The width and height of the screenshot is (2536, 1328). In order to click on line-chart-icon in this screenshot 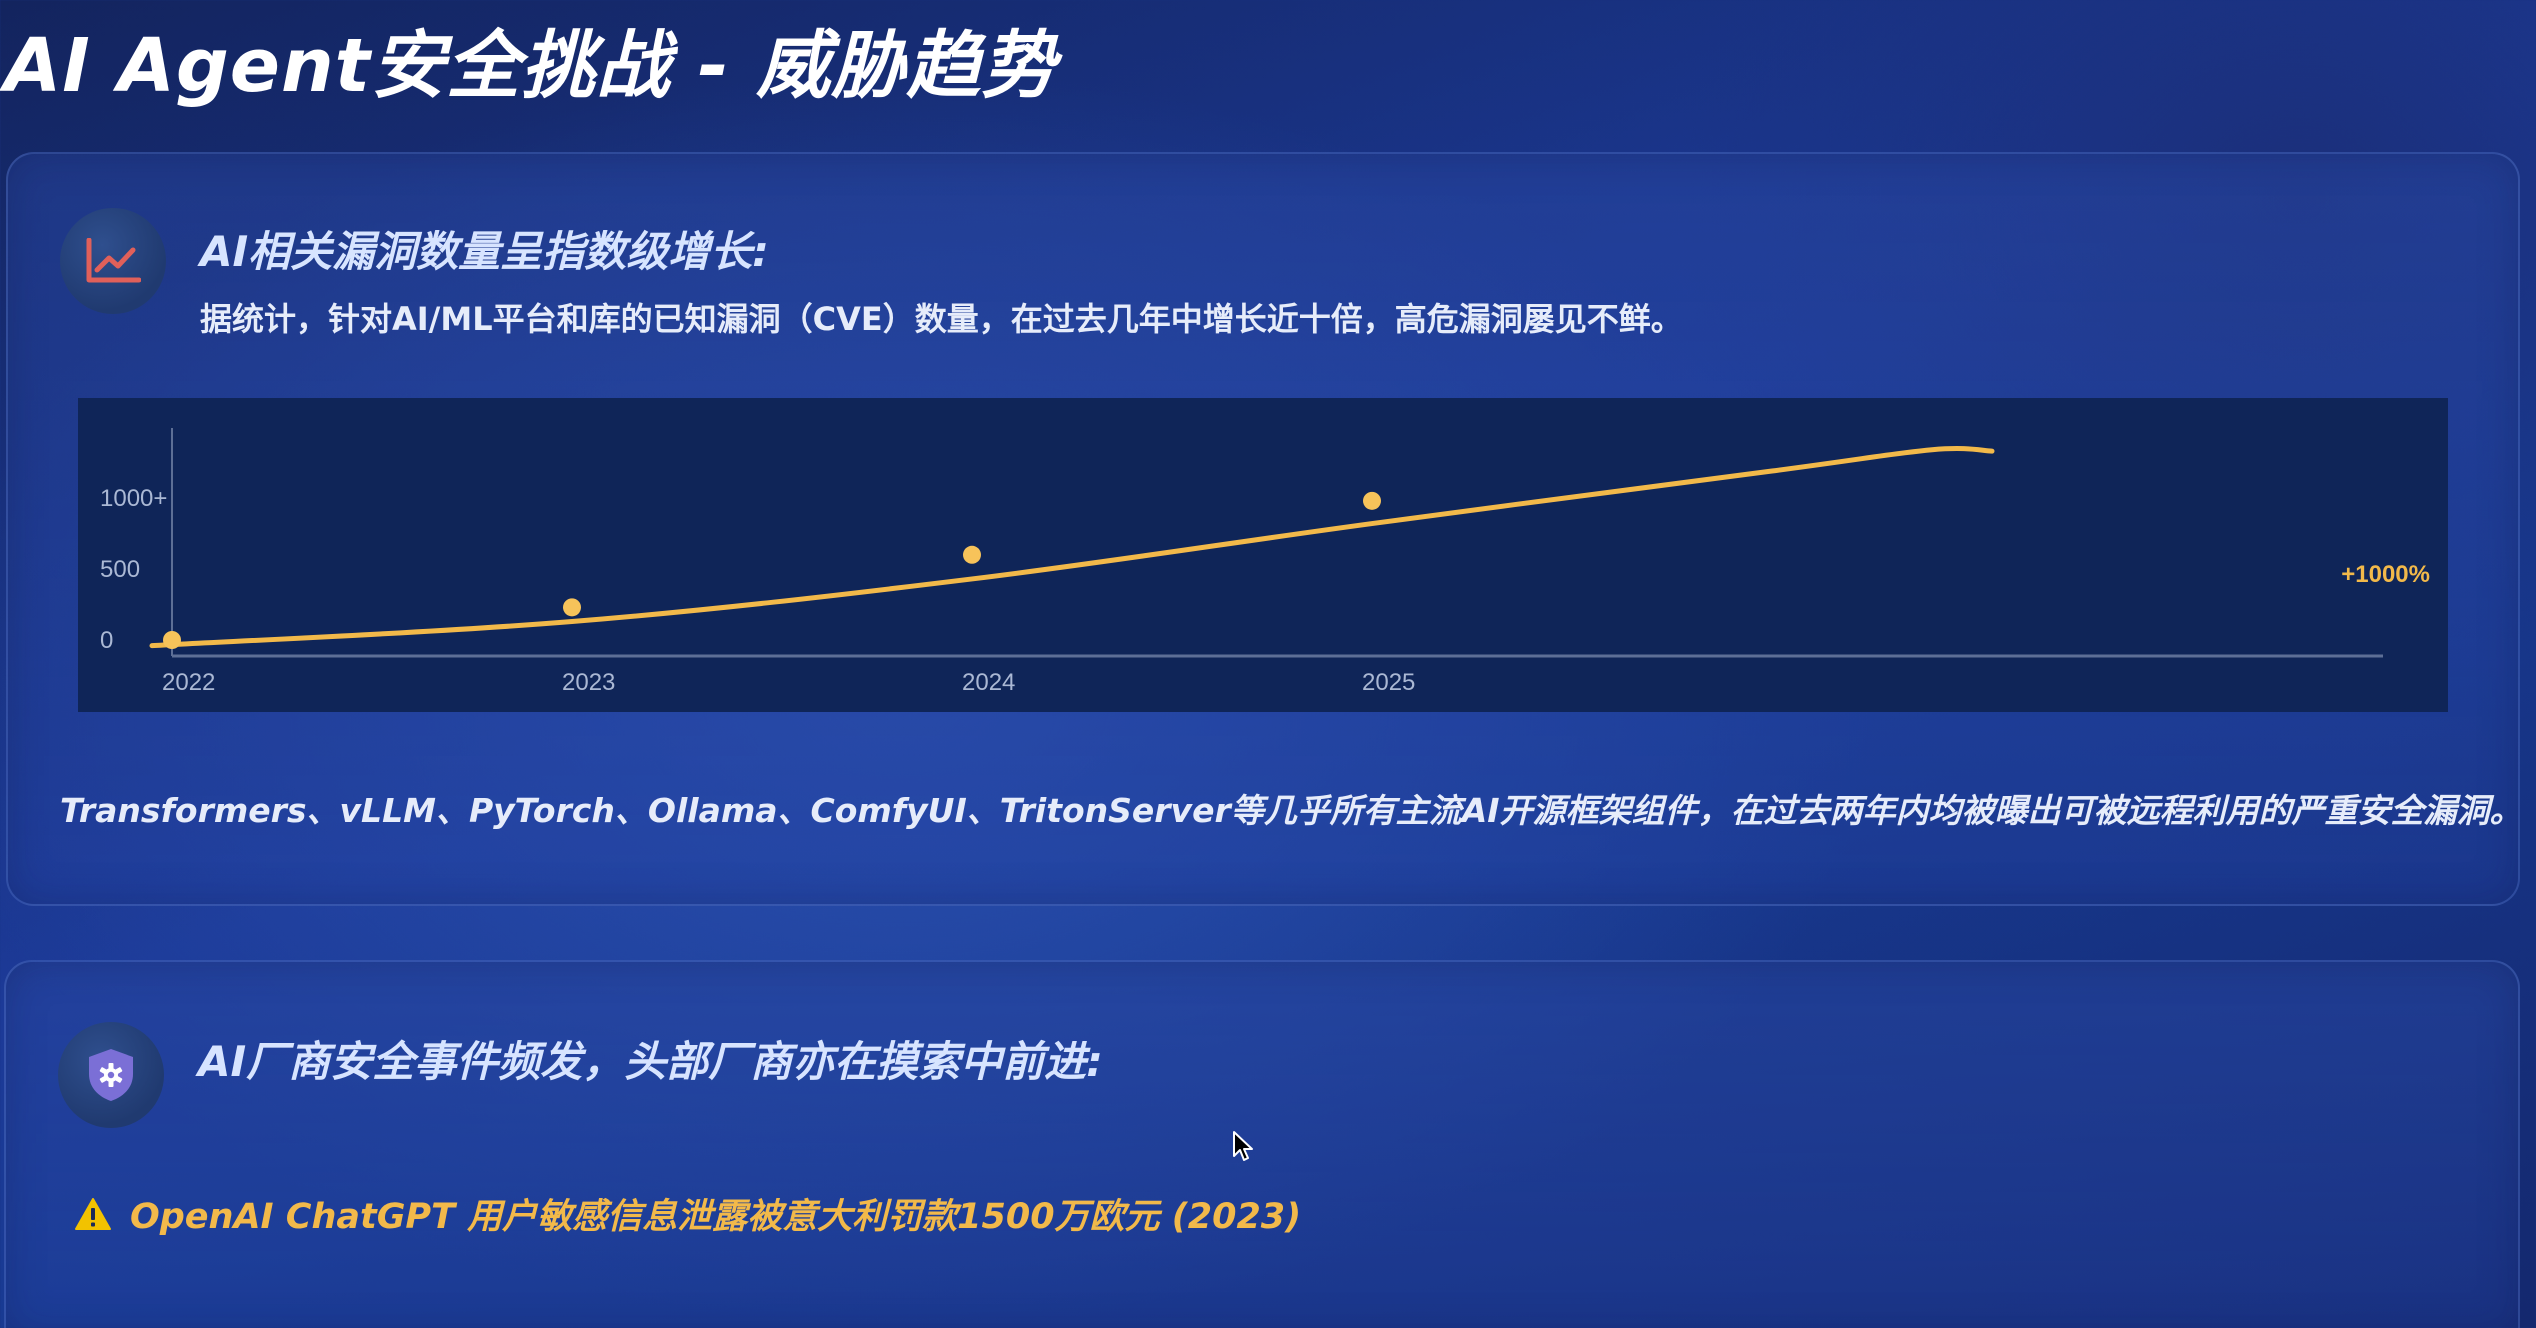, I will do `click(113, 261)`.